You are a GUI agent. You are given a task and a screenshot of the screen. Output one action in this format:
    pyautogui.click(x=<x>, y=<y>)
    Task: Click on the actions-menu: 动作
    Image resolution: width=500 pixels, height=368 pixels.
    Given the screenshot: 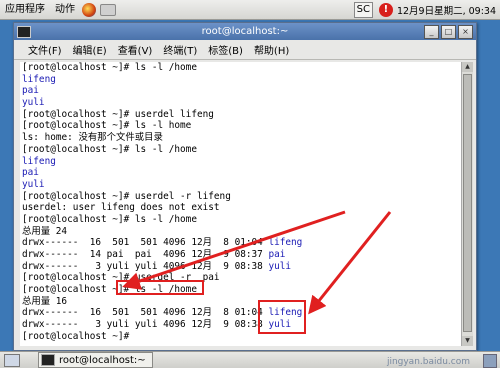 What is the action you would take?
    pyautogui.click(x=65, y=9)
    